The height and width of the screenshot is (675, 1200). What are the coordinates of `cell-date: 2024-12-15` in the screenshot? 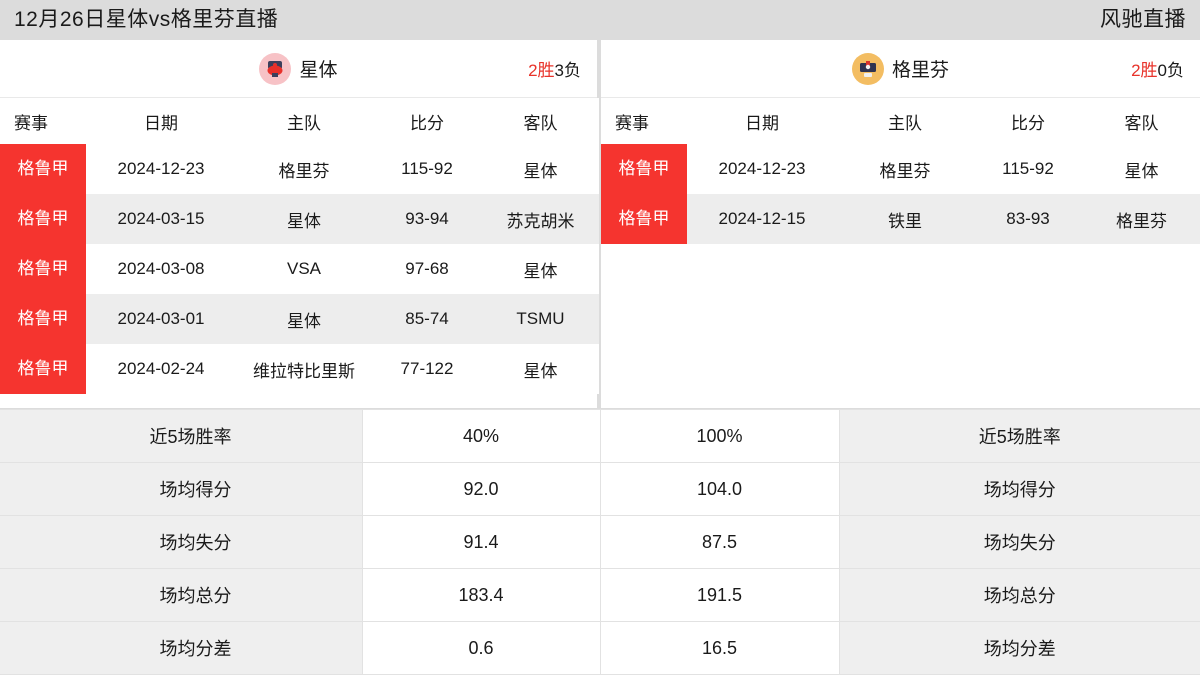 It's located at (762, 219).